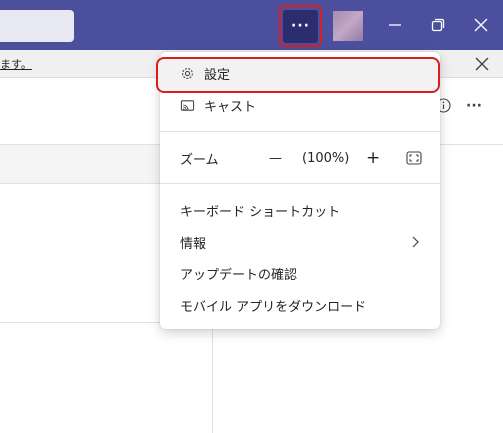 This screenshot has width=503, height=433. Describe the element at coordinates (326, 158) in the screenshot. I see `zoom-value: (100%)` at that location.